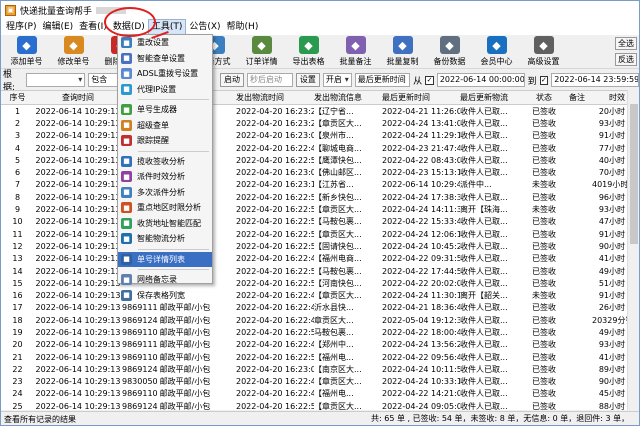 The image size is (640, 426). I want to click on time-field-select: 最后更新时间, so click(382, 80).